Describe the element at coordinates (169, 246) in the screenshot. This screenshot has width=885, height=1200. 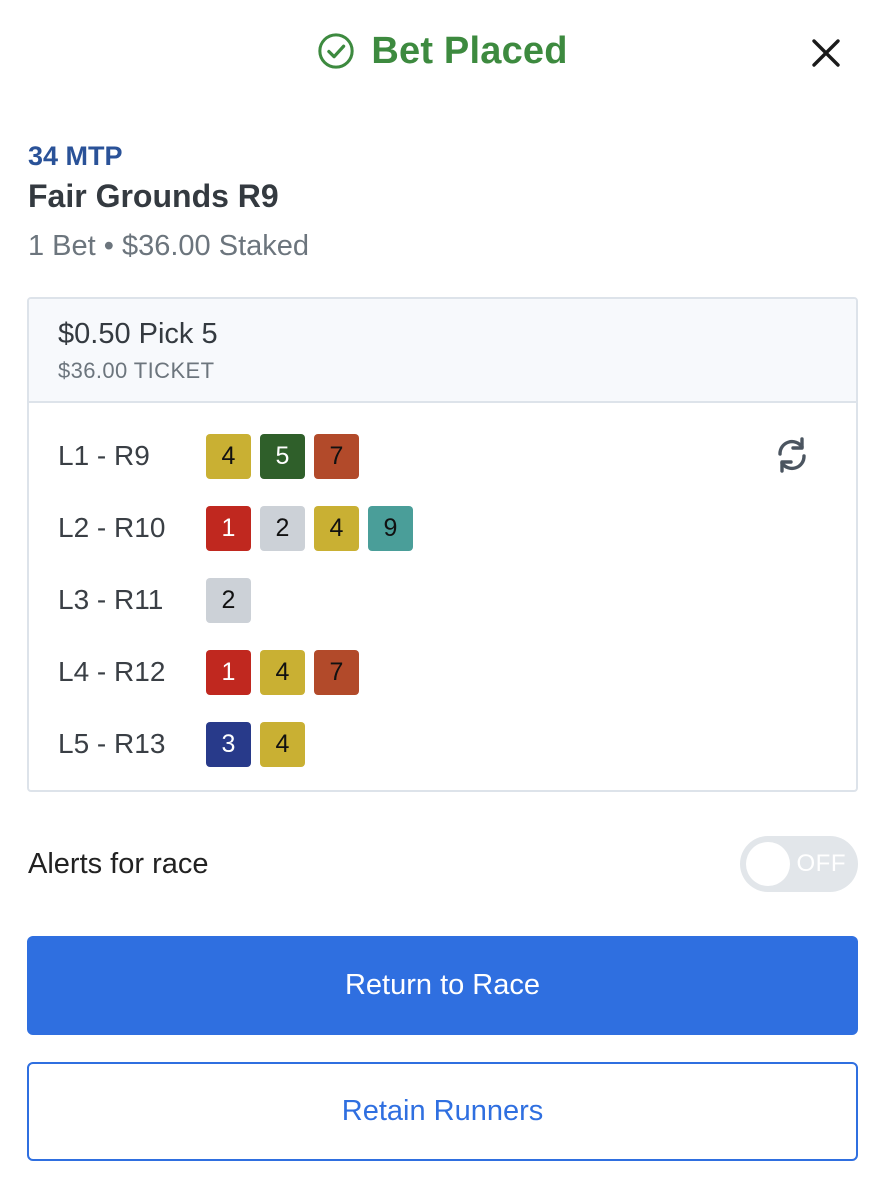
I see `bet-summary: 1 Bet • $36.00 Staked` at that location.